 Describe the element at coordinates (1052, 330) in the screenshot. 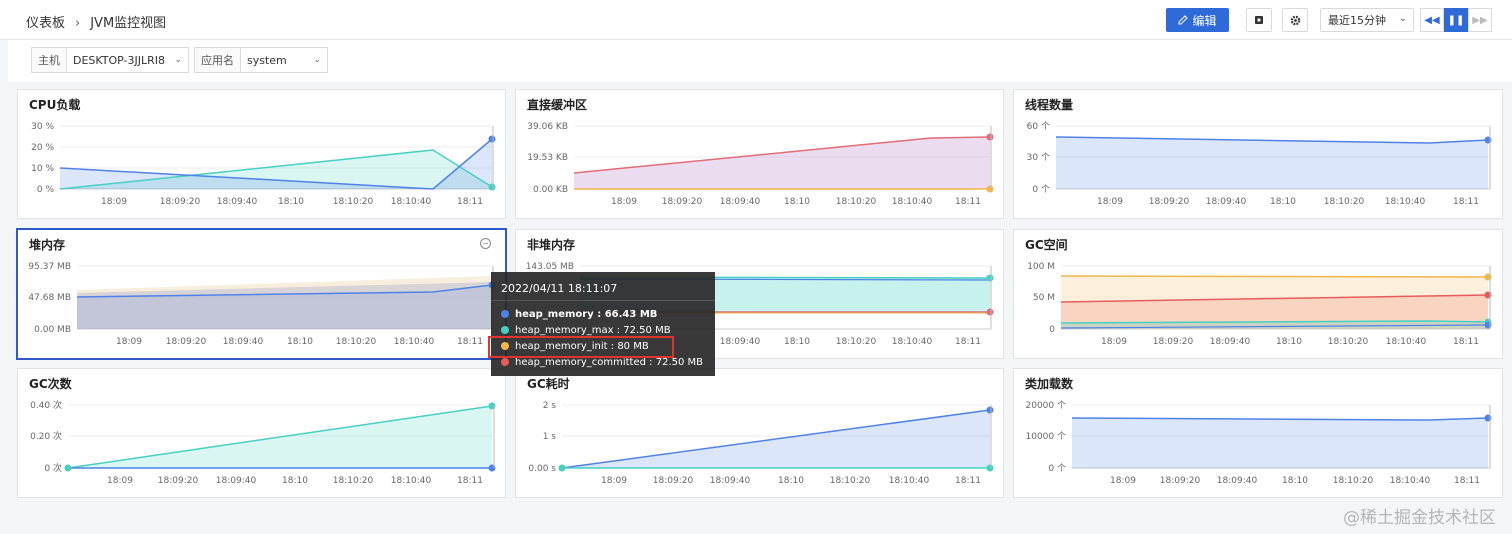

I see `y-tick: 0` at that location.